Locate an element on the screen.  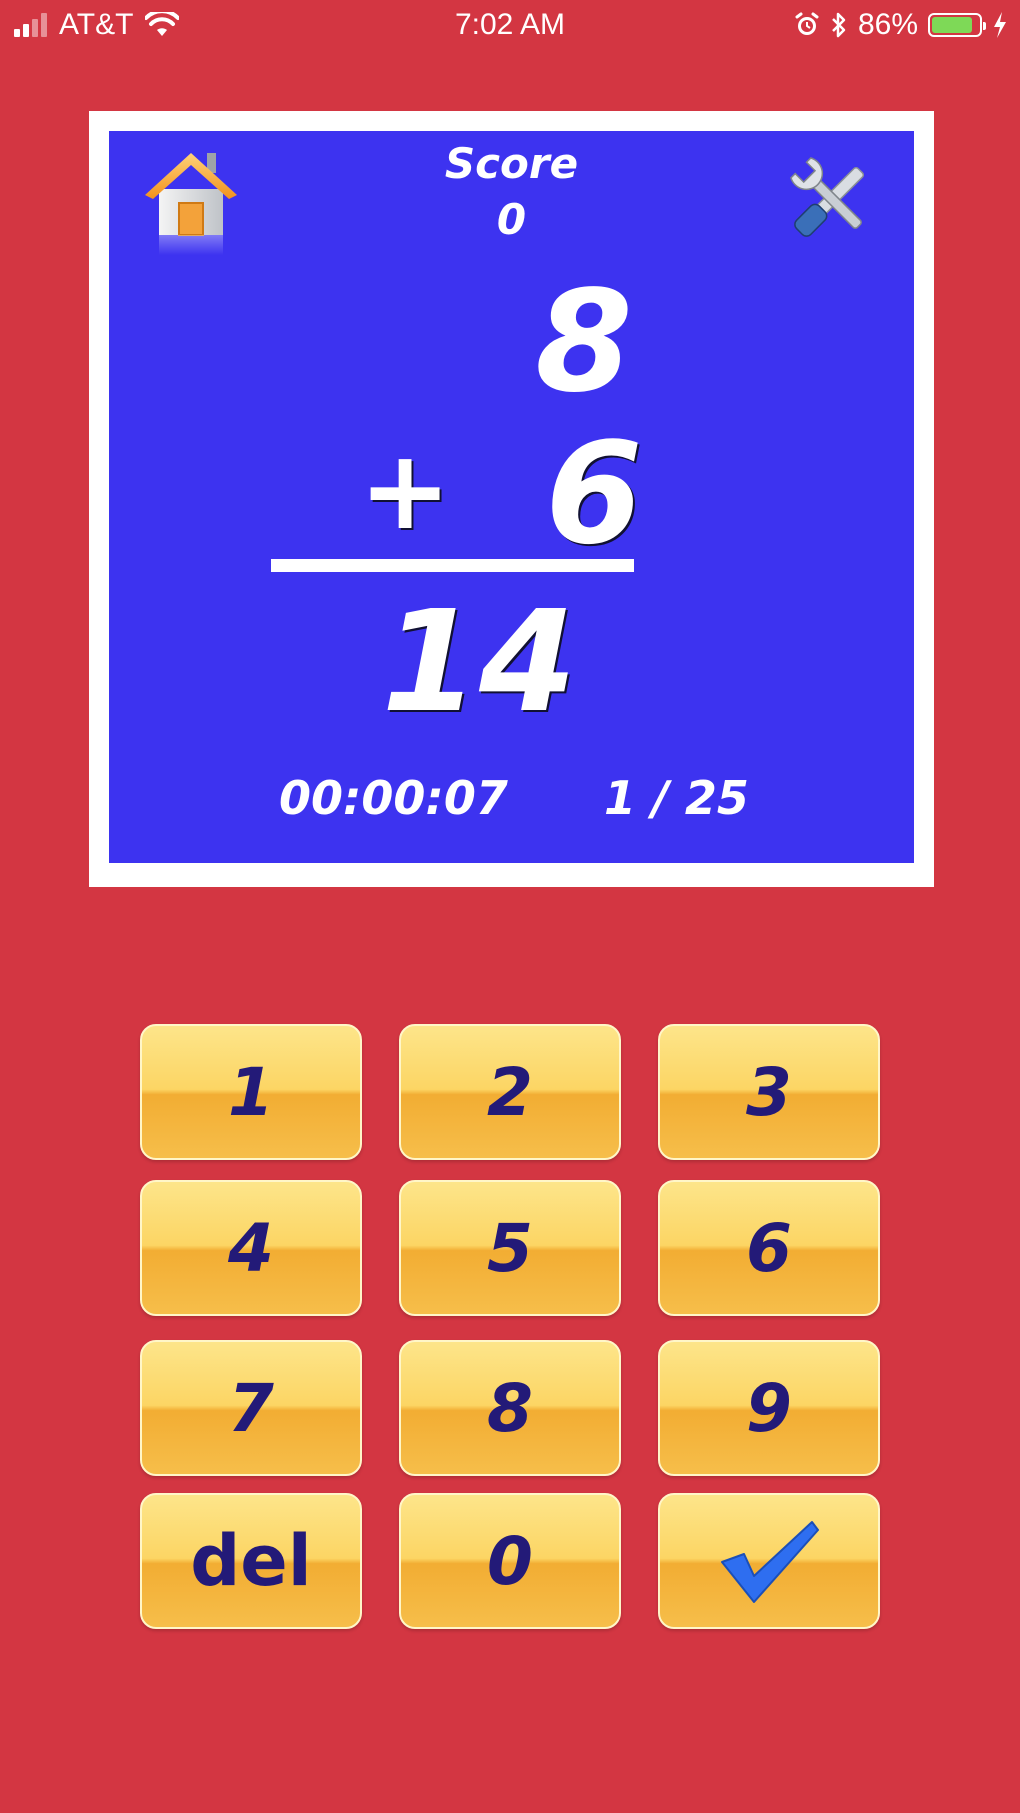
timer: 00:00:07 is located at coordinates (393, 798).